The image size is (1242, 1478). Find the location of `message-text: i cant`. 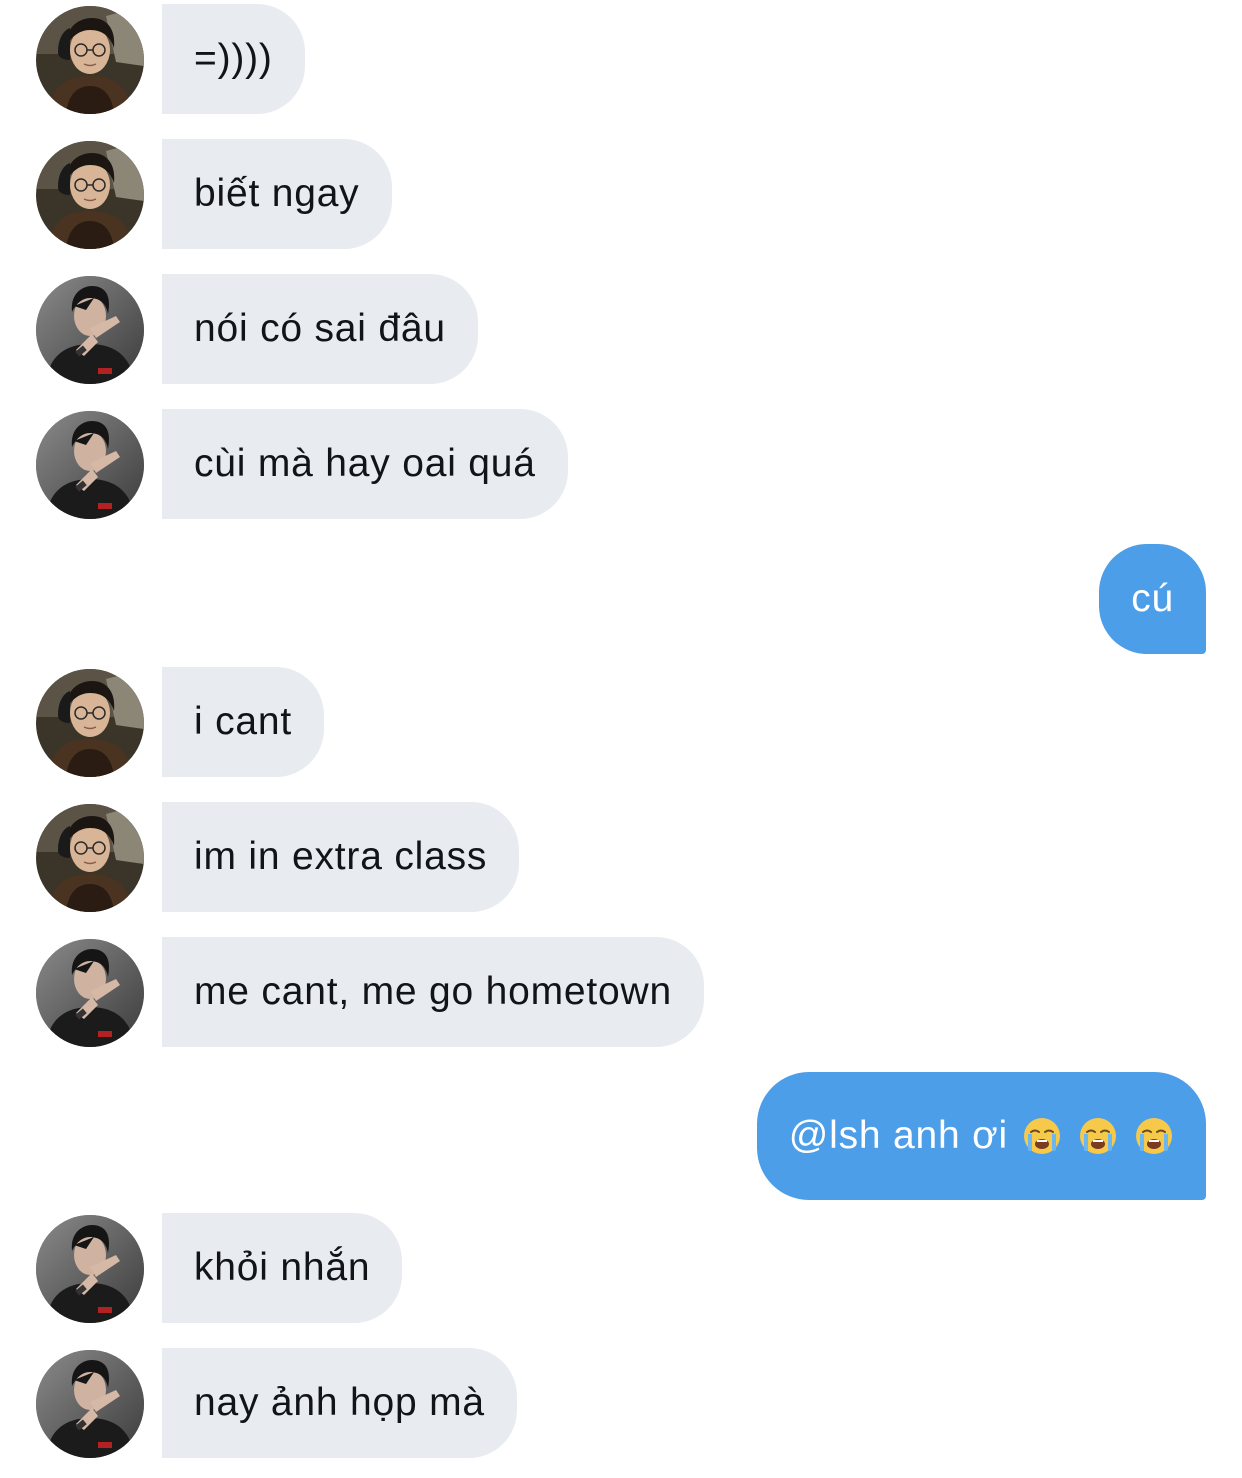

message-text: i cant is located at coordinates (243, 721).